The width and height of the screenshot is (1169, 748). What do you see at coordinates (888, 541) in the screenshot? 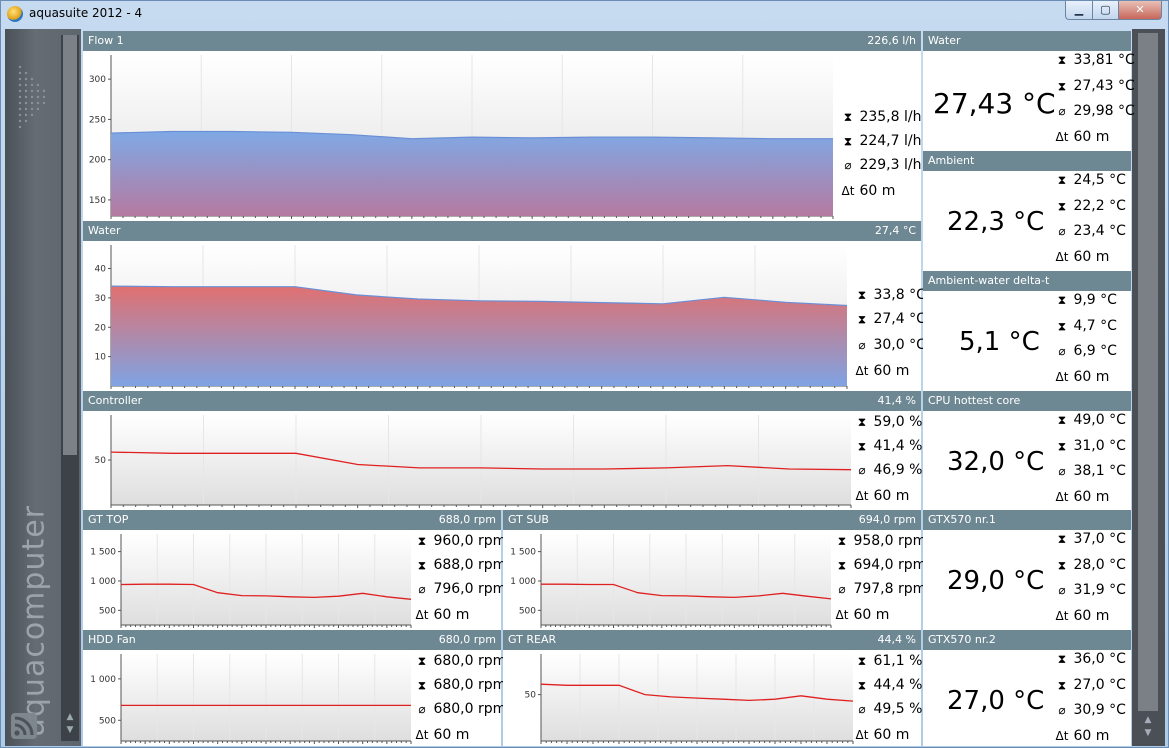
I see `chart-gtsub-stat-max-value: 958,0 rpm` at bounding box center [888, 541].